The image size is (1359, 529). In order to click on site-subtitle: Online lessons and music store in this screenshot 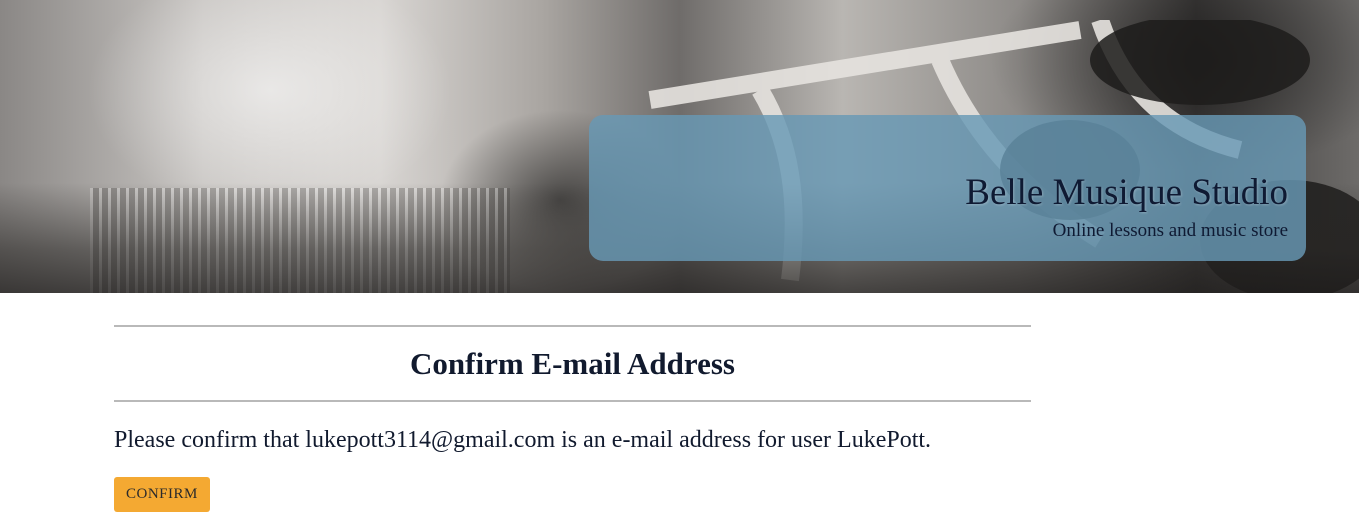, I will do `click(1170, 230)`.